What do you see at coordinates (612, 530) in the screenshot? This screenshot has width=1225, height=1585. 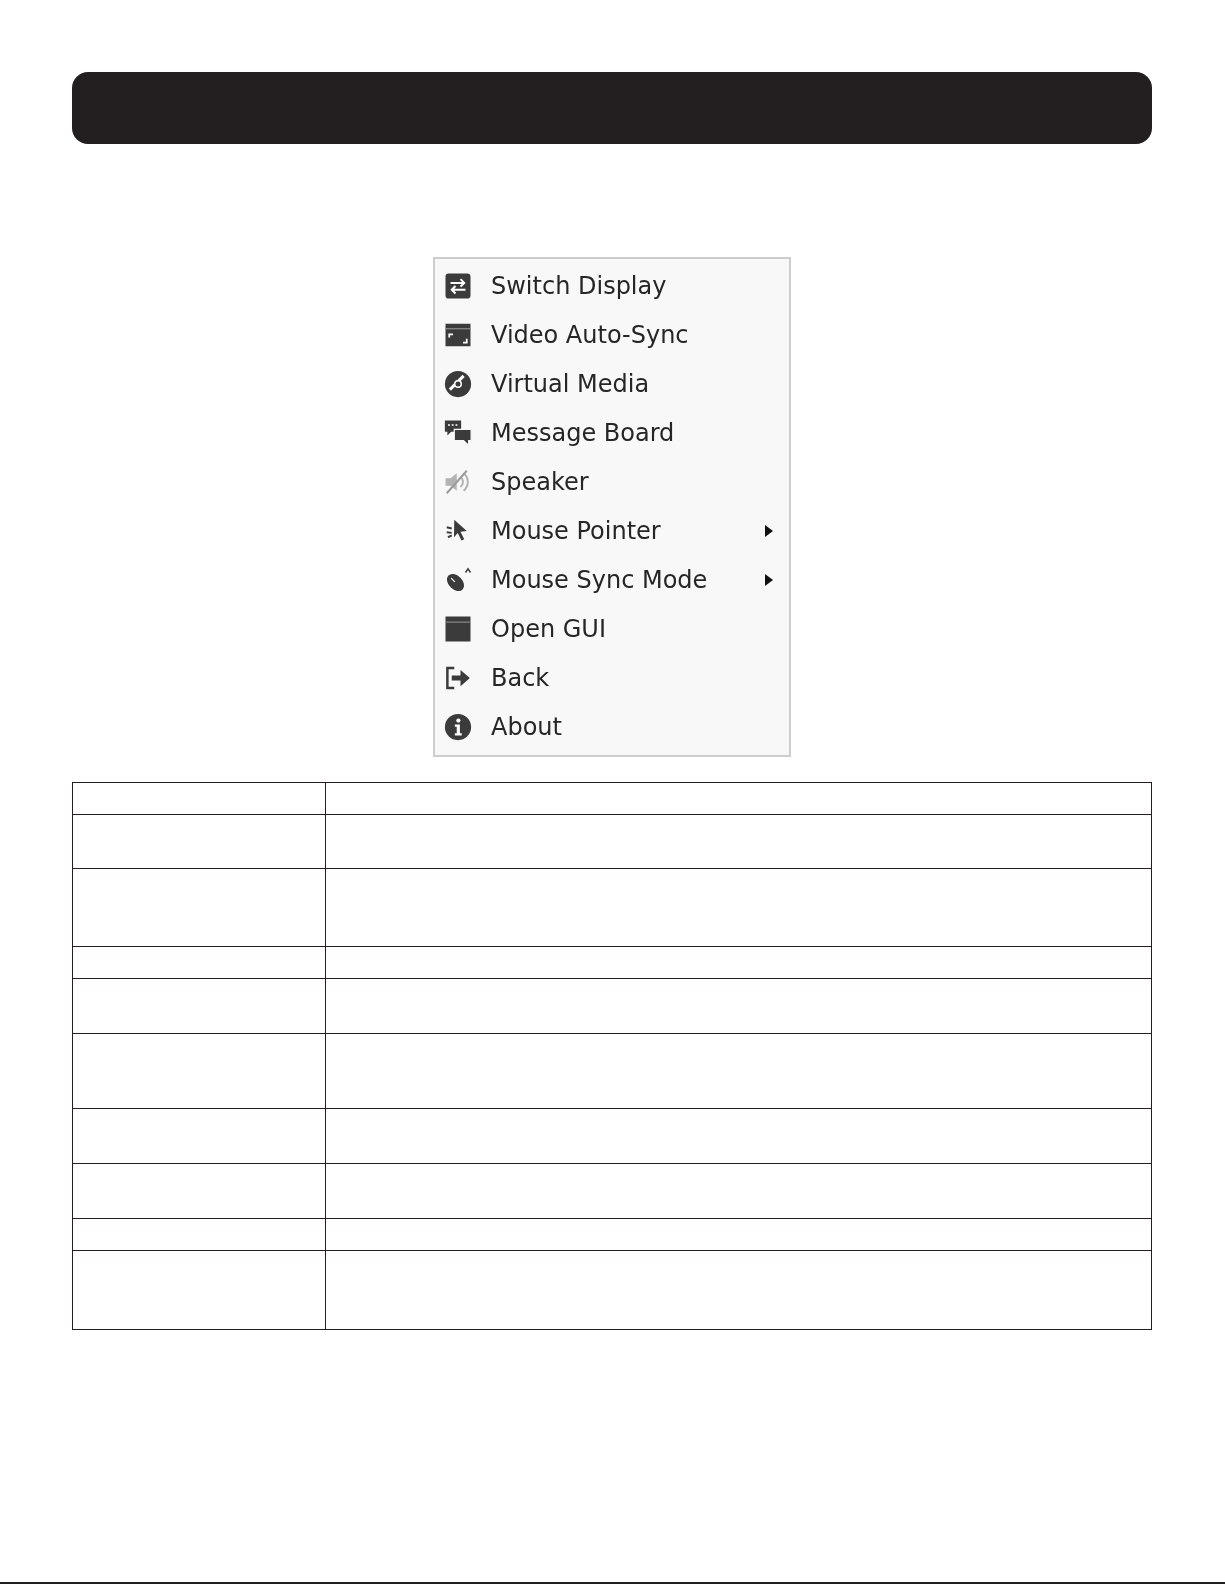 I see `menu-item: Mouse Pointer` at bounding box center [612, 530].